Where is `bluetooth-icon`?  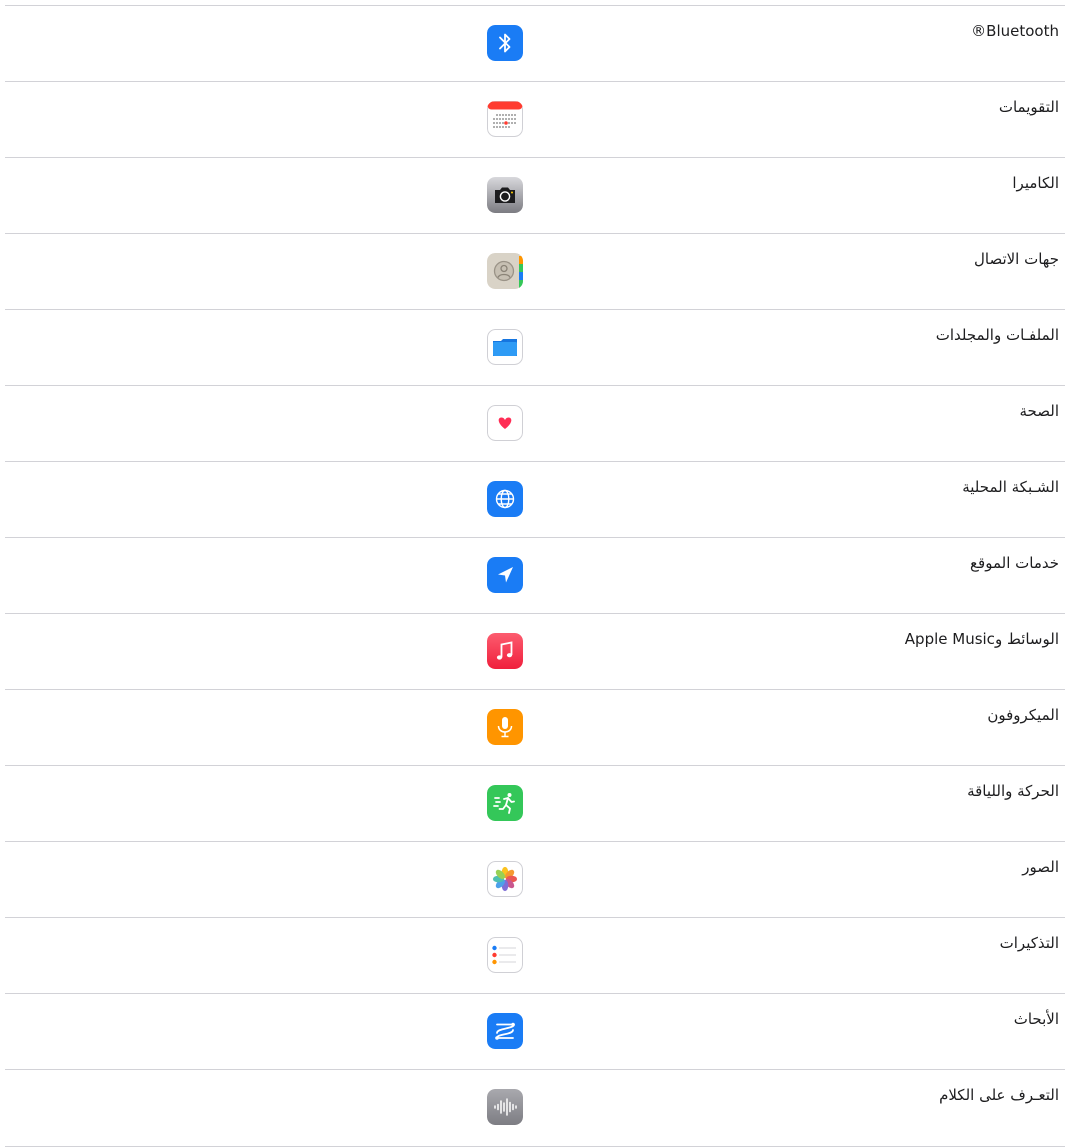 bluetooth-icon is located at coordinates (505, 43).